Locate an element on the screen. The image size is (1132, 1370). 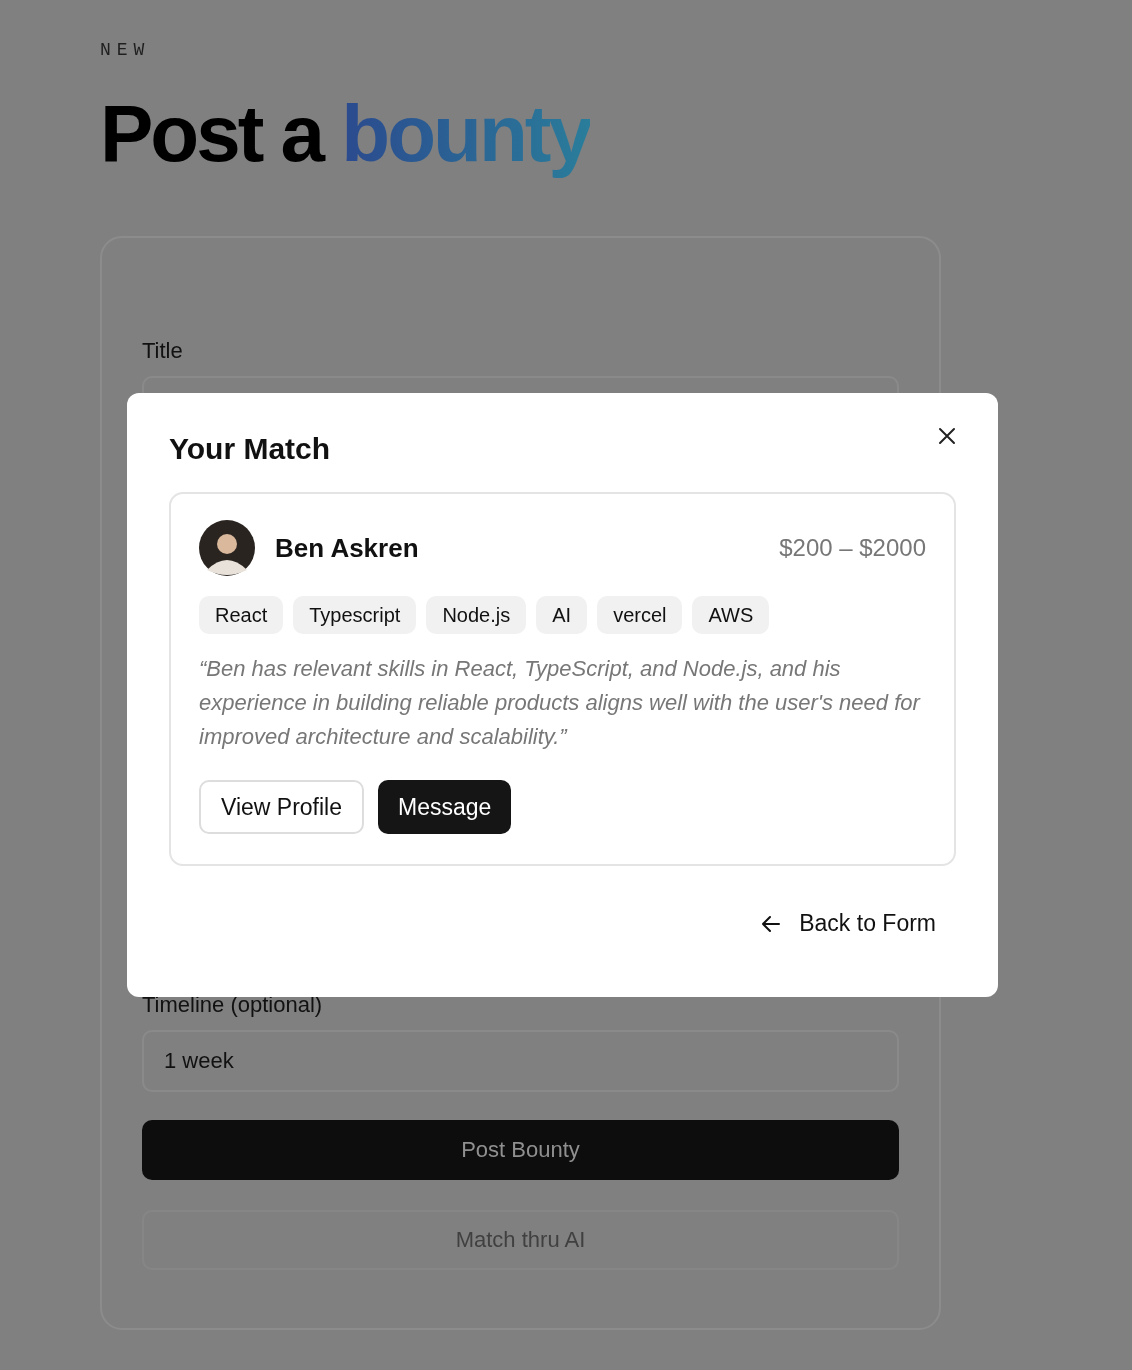
post-button: Post Bounty is located at coordinates (520, 1150).